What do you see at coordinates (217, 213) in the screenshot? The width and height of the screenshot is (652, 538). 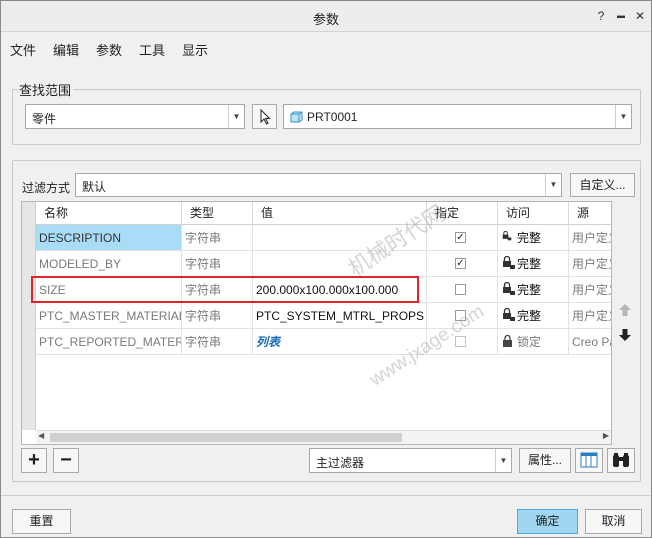 I see `column-header-type: 类型` at bounding box center [217, 213].